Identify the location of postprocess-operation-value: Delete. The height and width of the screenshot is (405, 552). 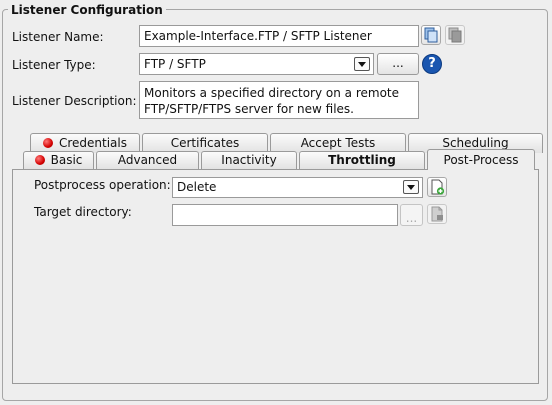
(197, 187).